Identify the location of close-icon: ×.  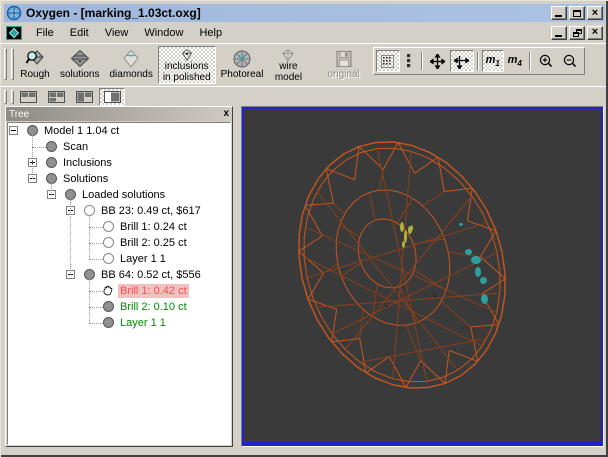
(595, 12).